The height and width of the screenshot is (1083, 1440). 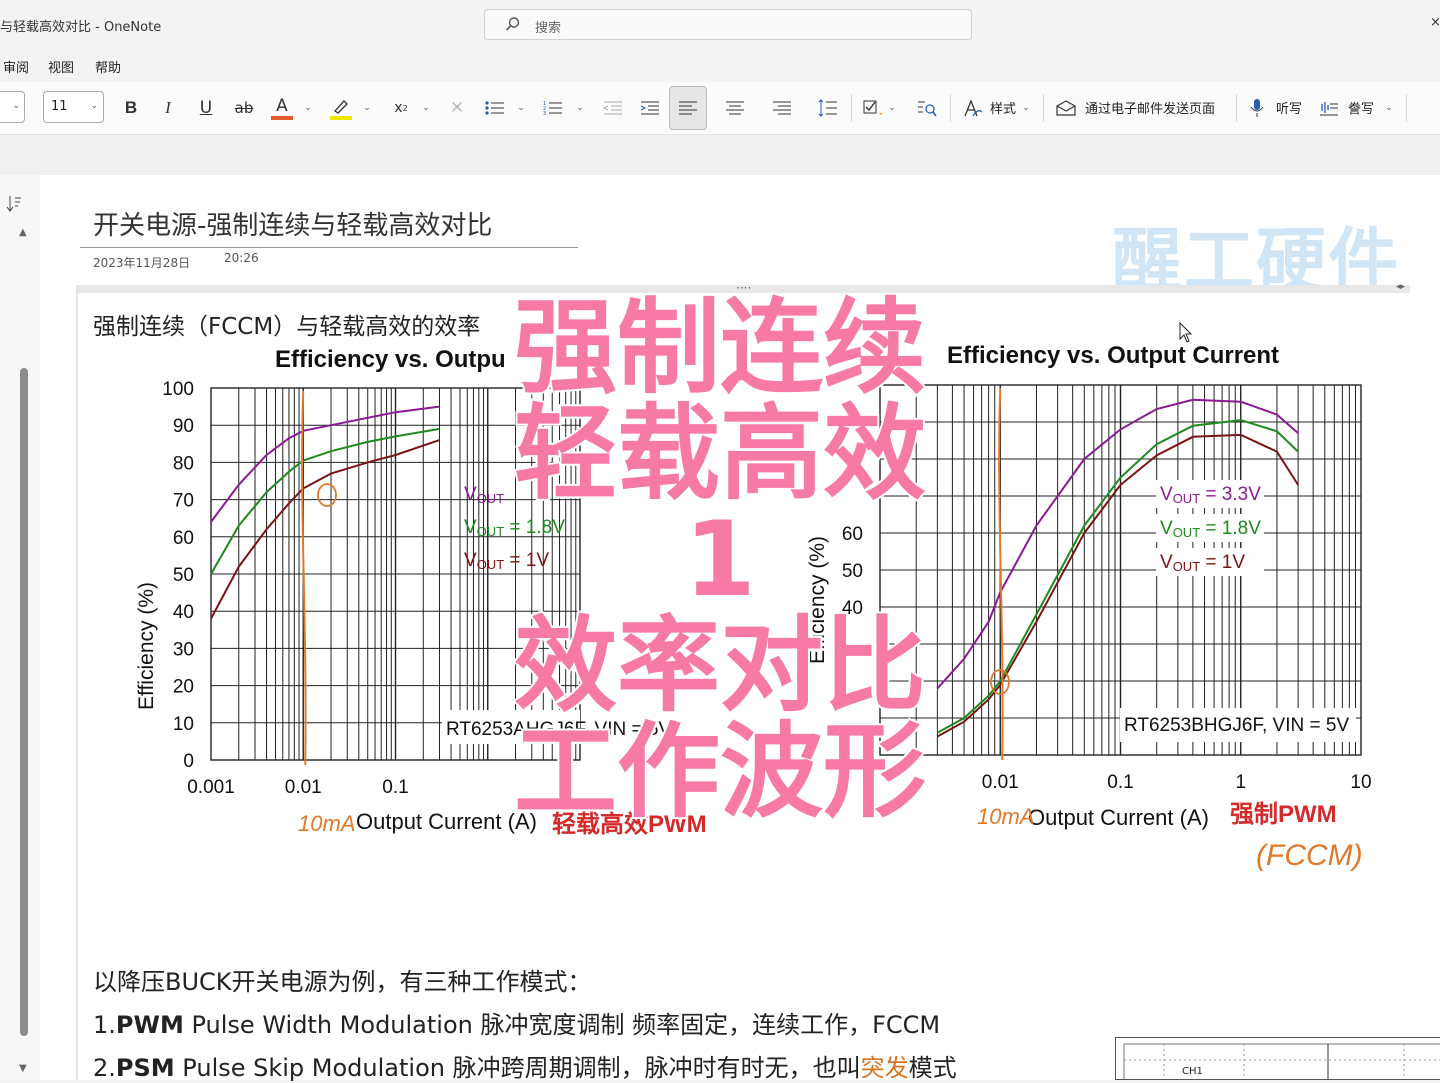 What do you see at coordinates (1400, 287) in the screenshot?
I see `resize-handle-icon: ◂▸` at bounding box center [1400, 287].